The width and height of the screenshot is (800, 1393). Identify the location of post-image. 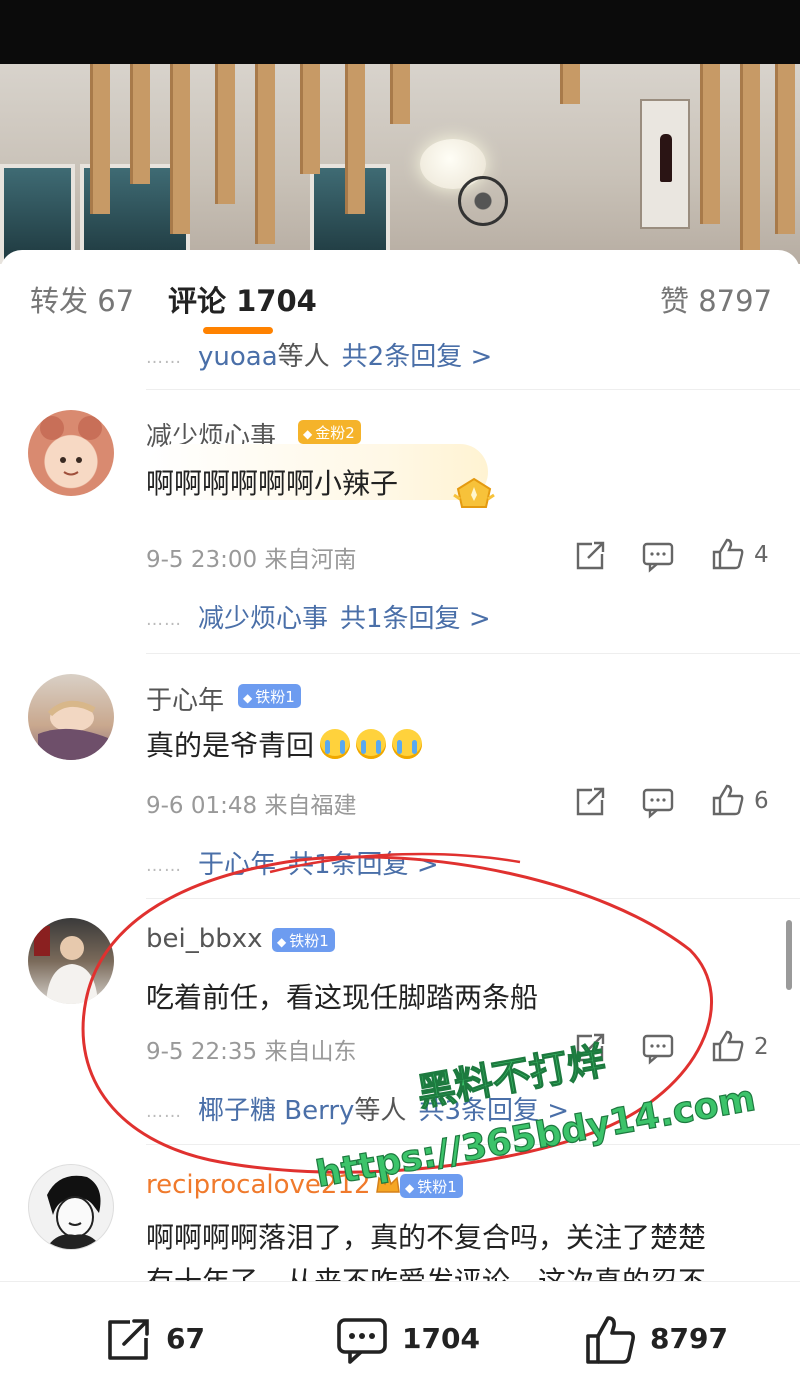
(400, 164).